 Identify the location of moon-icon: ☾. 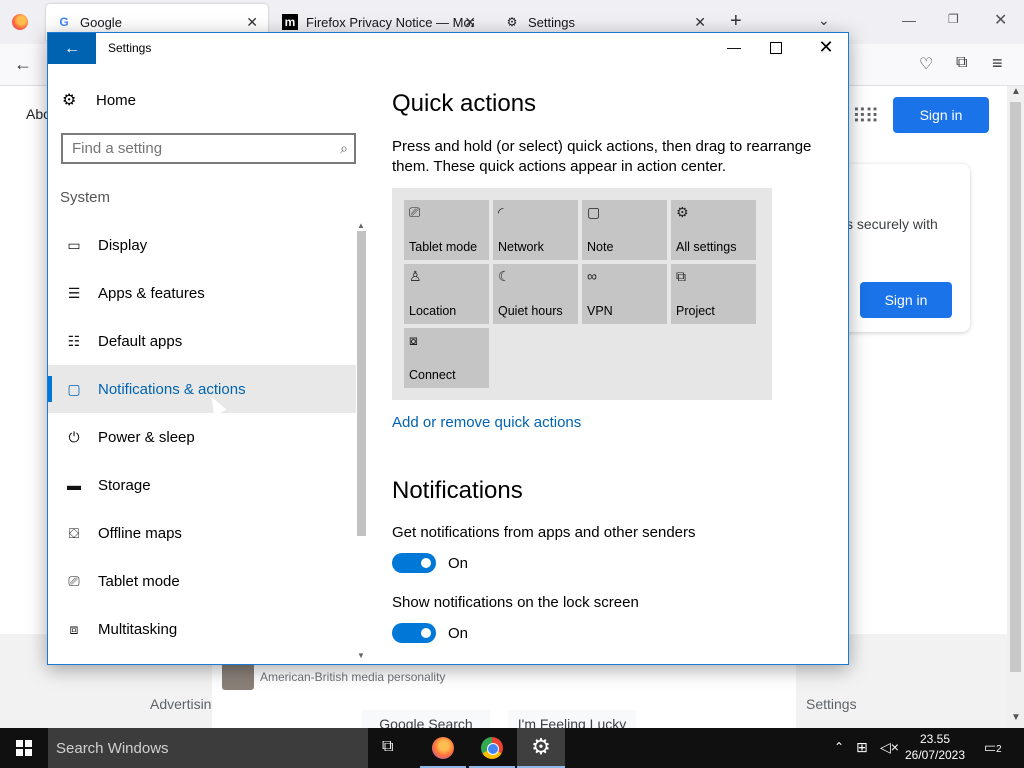
(504, 276).